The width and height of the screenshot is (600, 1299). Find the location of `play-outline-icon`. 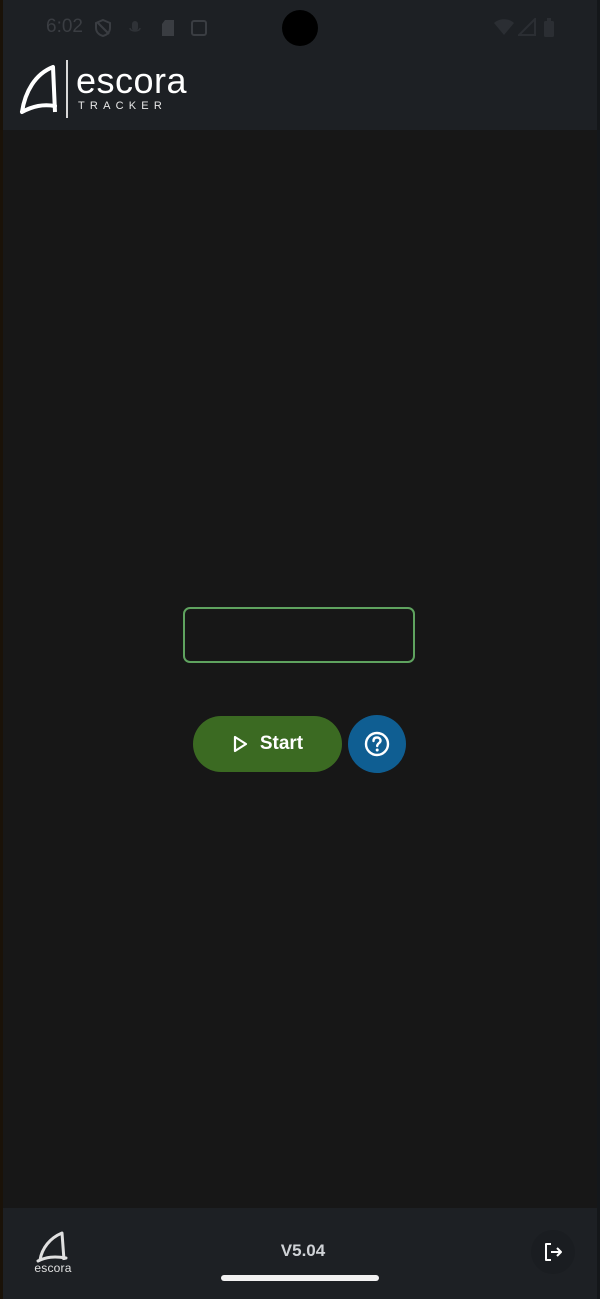

play-outline-icon is located at coordinates (240, 744).